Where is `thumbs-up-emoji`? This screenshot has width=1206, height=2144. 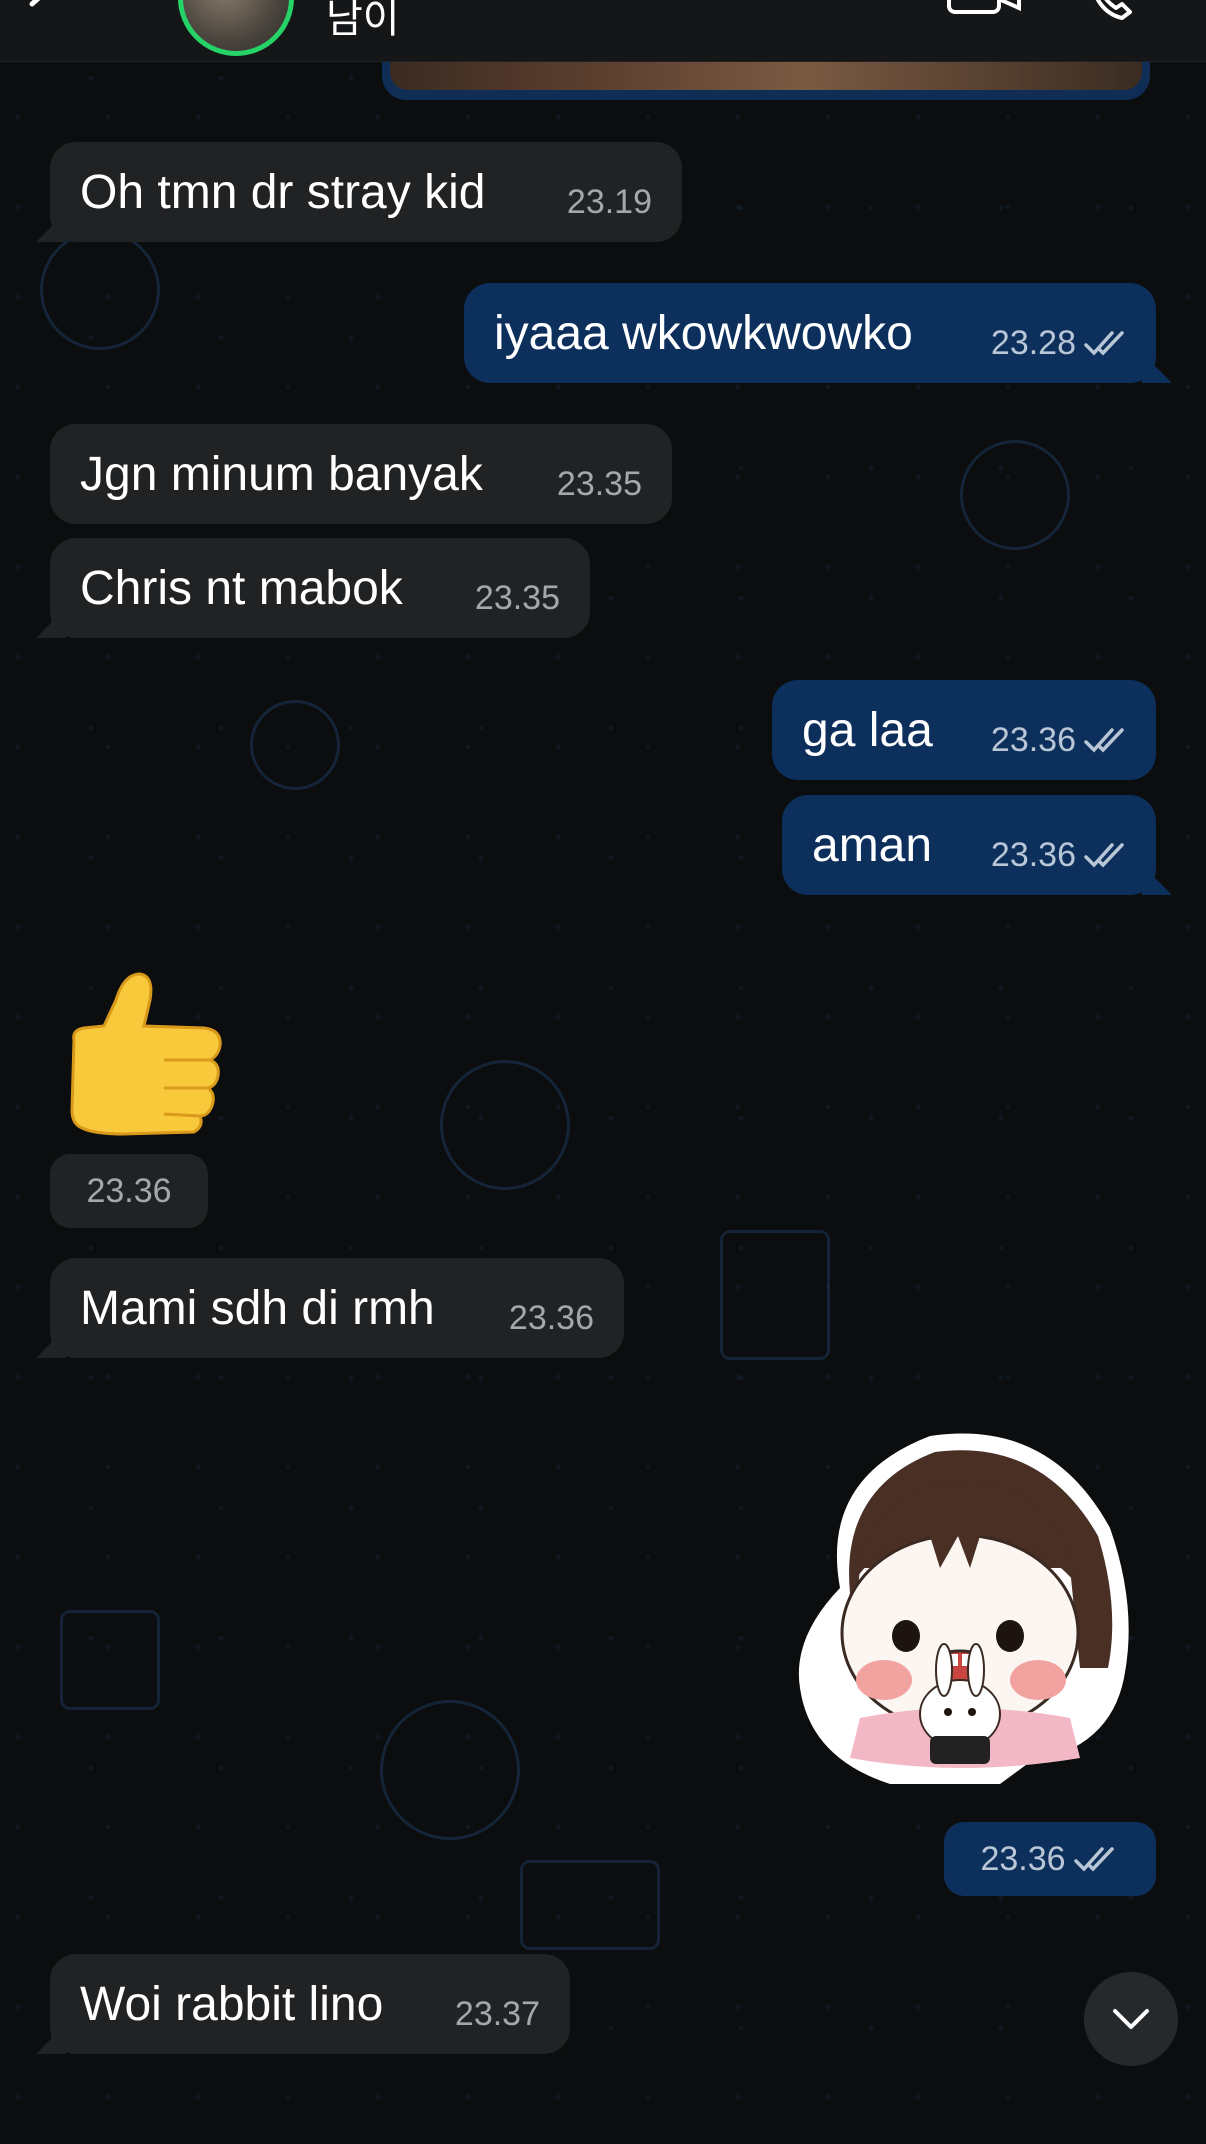
thumbs-up-emoji is located at coordinates (144, 1050).